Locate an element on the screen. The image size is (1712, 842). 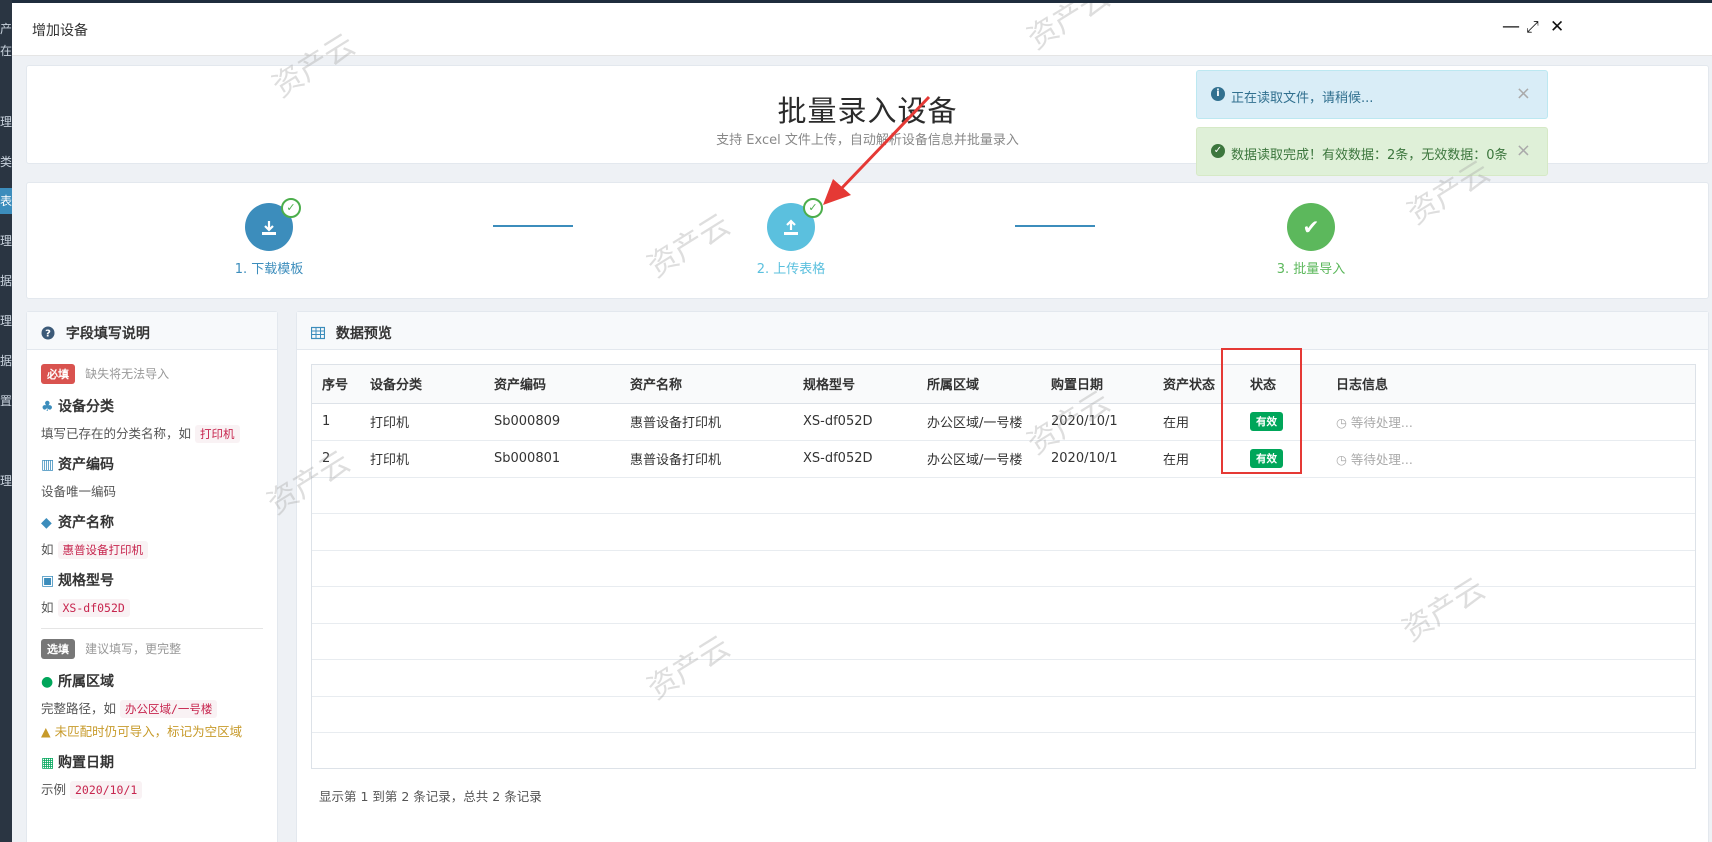
background-sidebar: 产 在 理 类 表 理 据 理 据 置 理 is located at coordinates (6, 421).